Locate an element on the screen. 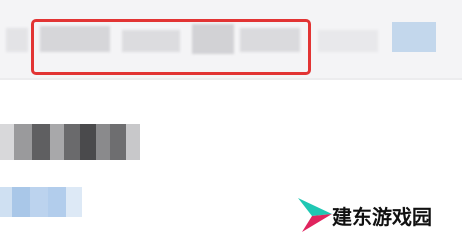 The image size is (462, 242). blurred-heading is located at coordinates (70, 142).